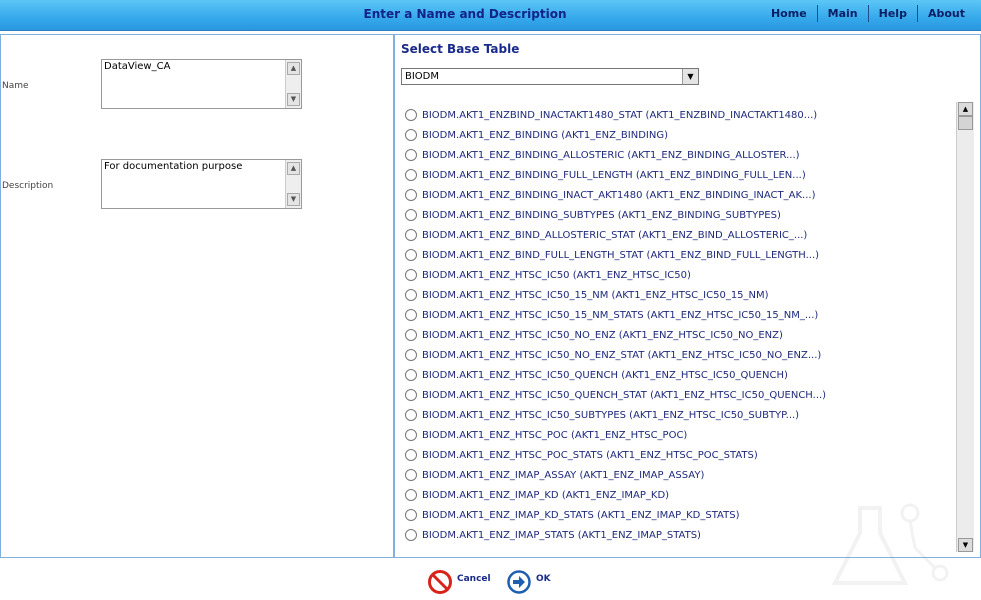 The image size is (981, 600). What do you see at coordinates (137, 66) in the screenshot?
I see `name-value: DataView_CA` at bounding box center [137, 66].